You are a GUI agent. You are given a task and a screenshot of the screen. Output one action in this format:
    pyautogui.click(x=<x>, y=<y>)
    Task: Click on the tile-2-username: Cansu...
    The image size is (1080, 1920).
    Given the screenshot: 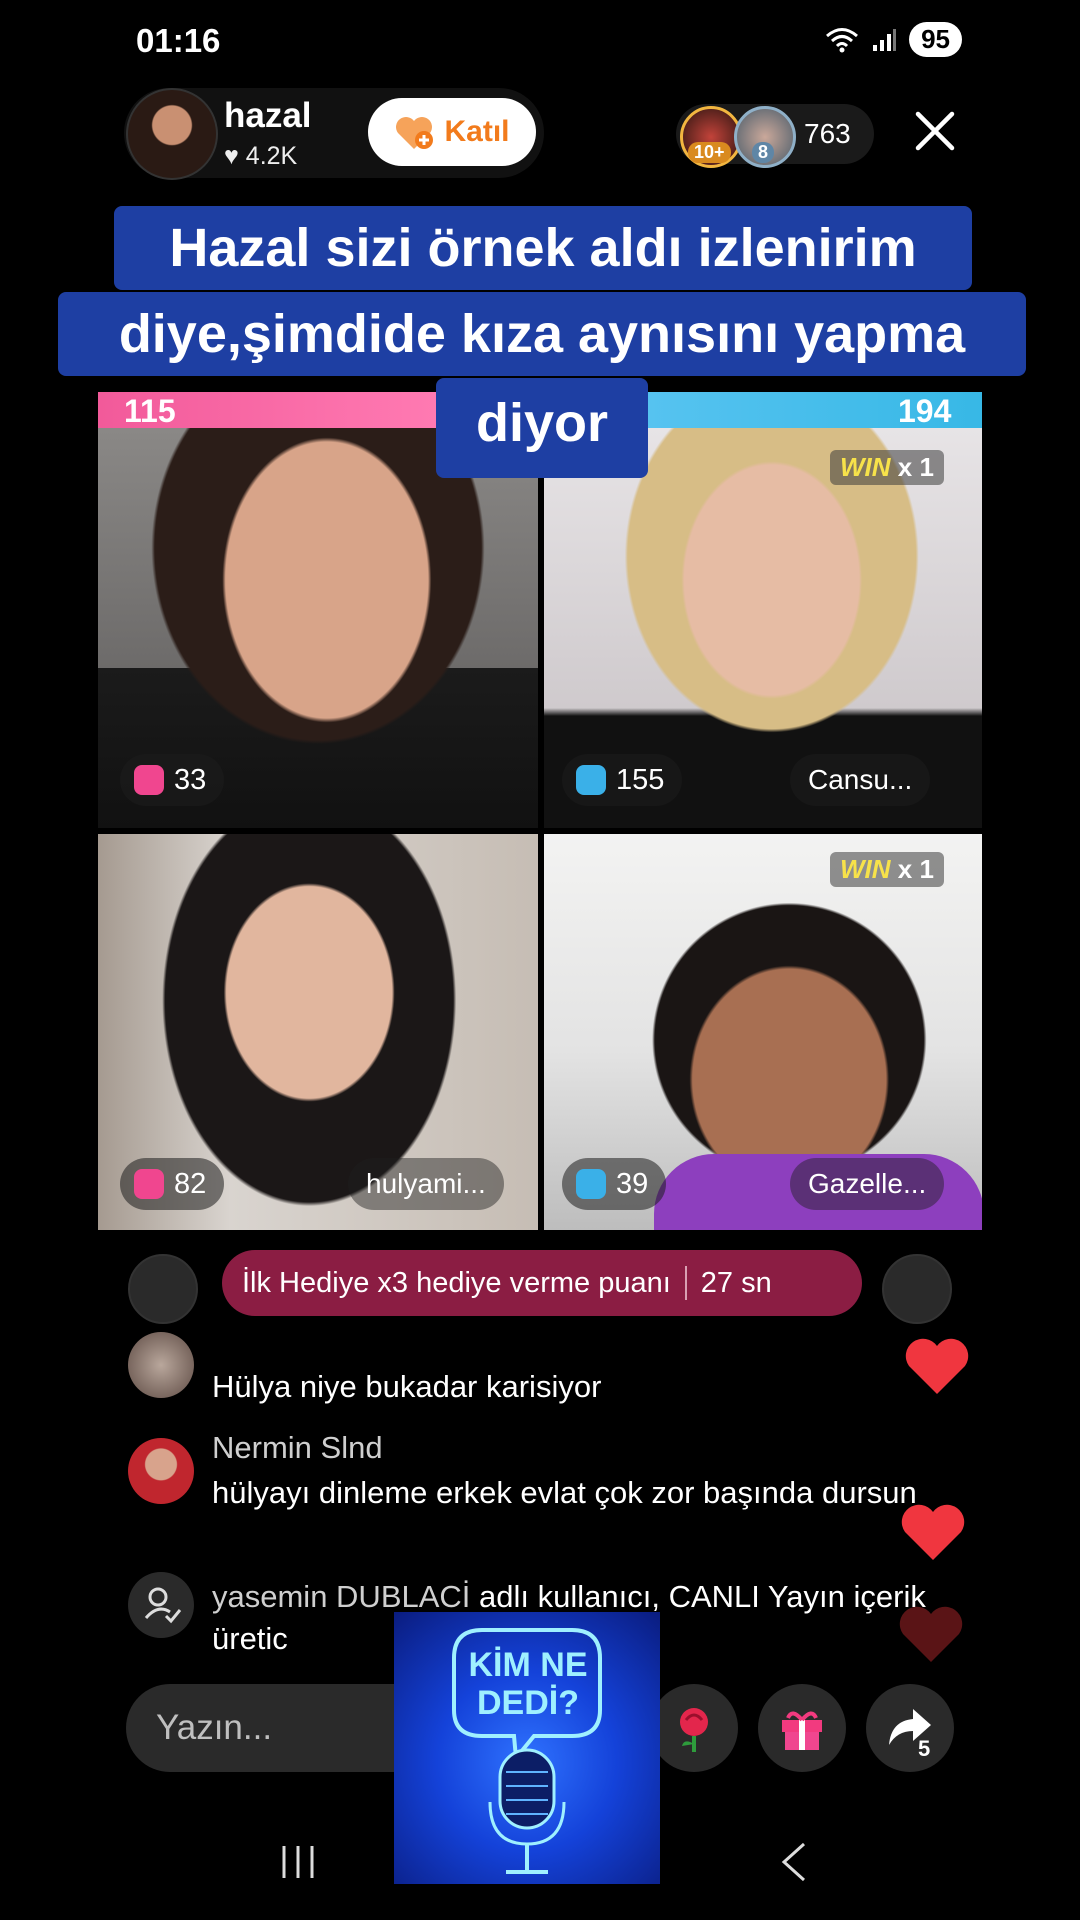 What is the action you would take?
    pyautogui.click(x=860, y=780)
    